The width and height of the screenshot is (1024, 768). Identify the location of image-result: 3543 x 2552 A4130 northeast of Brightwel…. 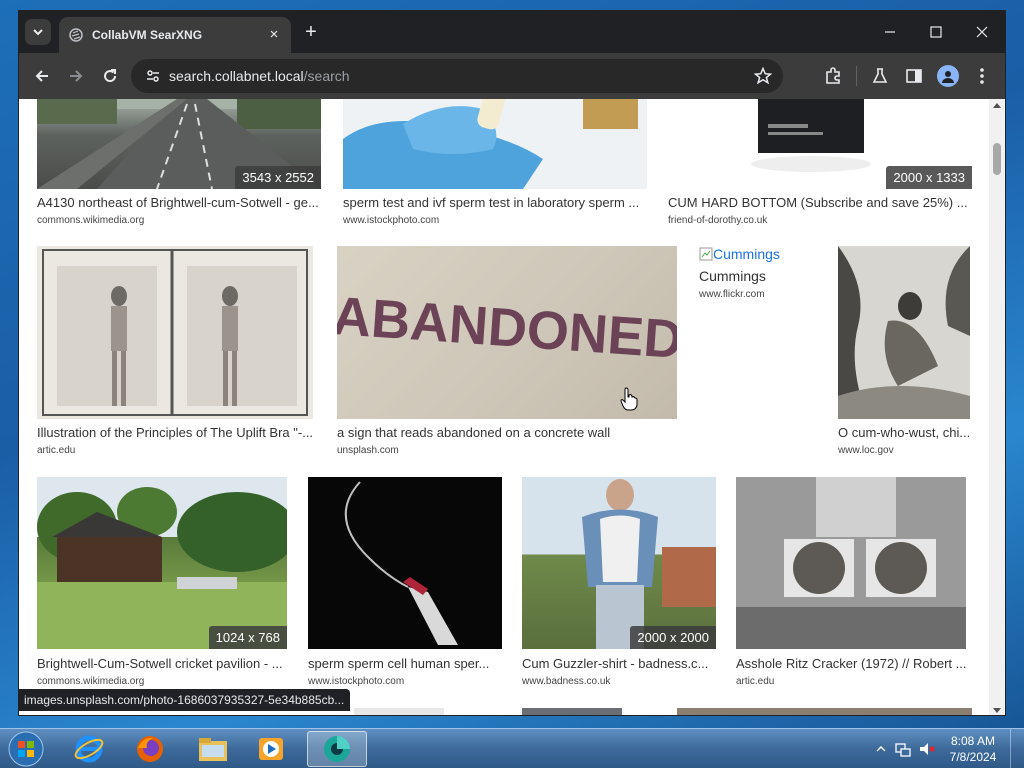
(179, 164).